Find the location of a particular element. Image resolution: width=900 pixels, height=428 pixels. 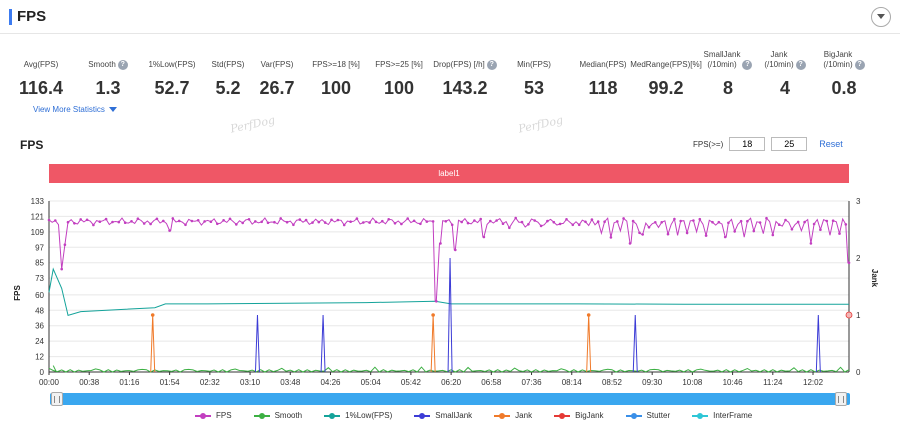

x-tick-label: 01:16 is located at coordinates (129, 382).